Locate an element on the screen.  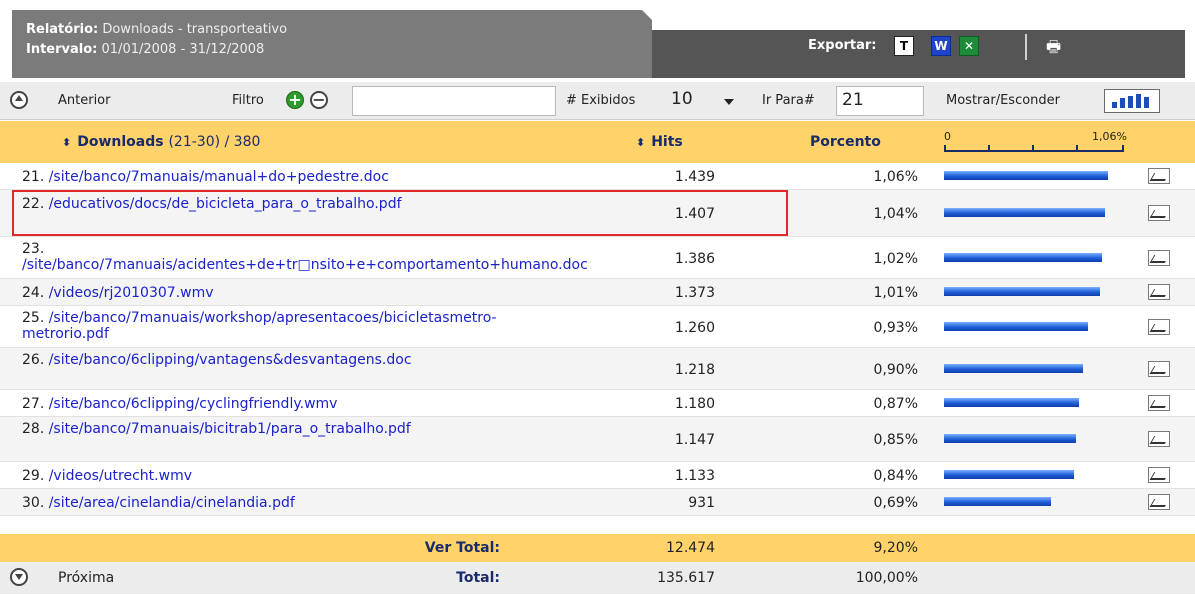
table-row: 29. /videos/utrecht.wmv 1.133 0,84% is located at coordinates (597, 475).